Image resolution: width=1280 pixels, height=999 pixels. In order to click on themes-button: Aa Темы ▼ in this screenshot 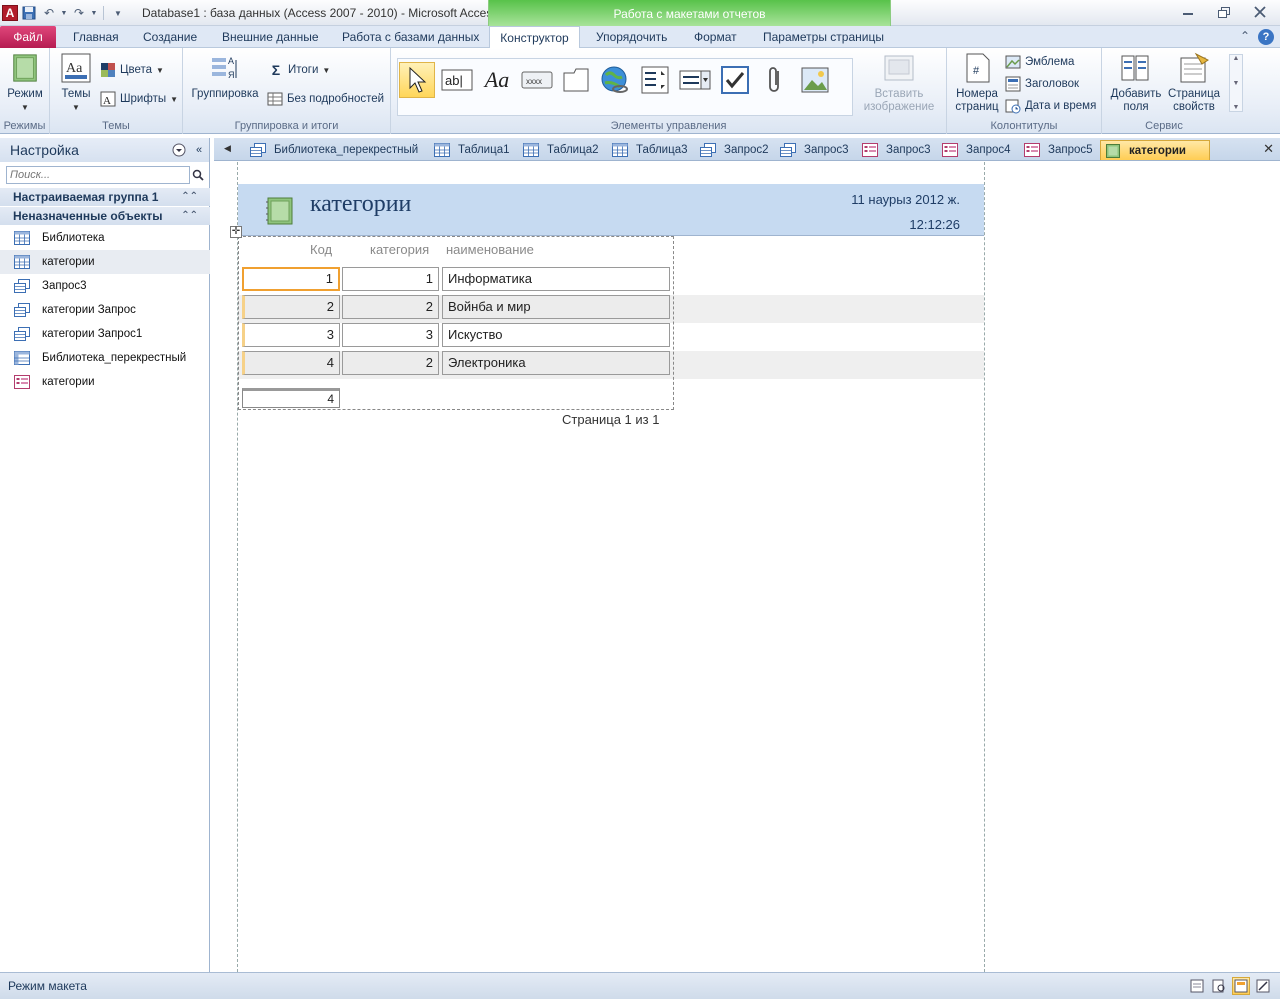, I will do `click(76, 83)`.